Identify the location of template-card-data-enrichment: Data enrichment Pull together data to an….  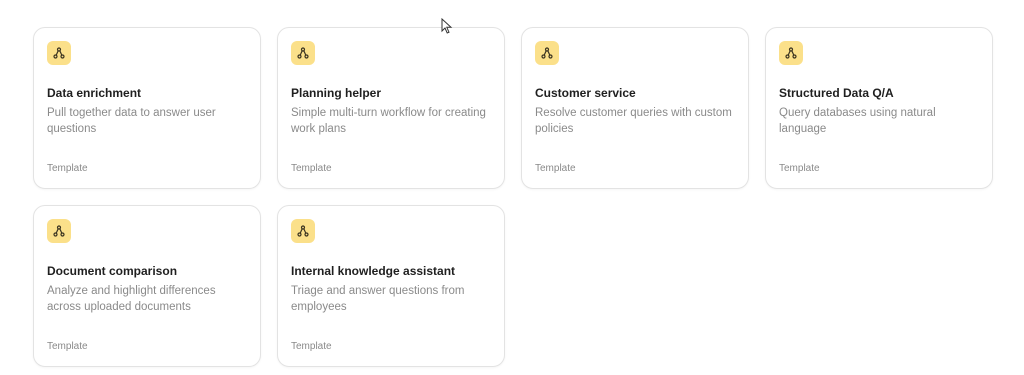
(147, 108).